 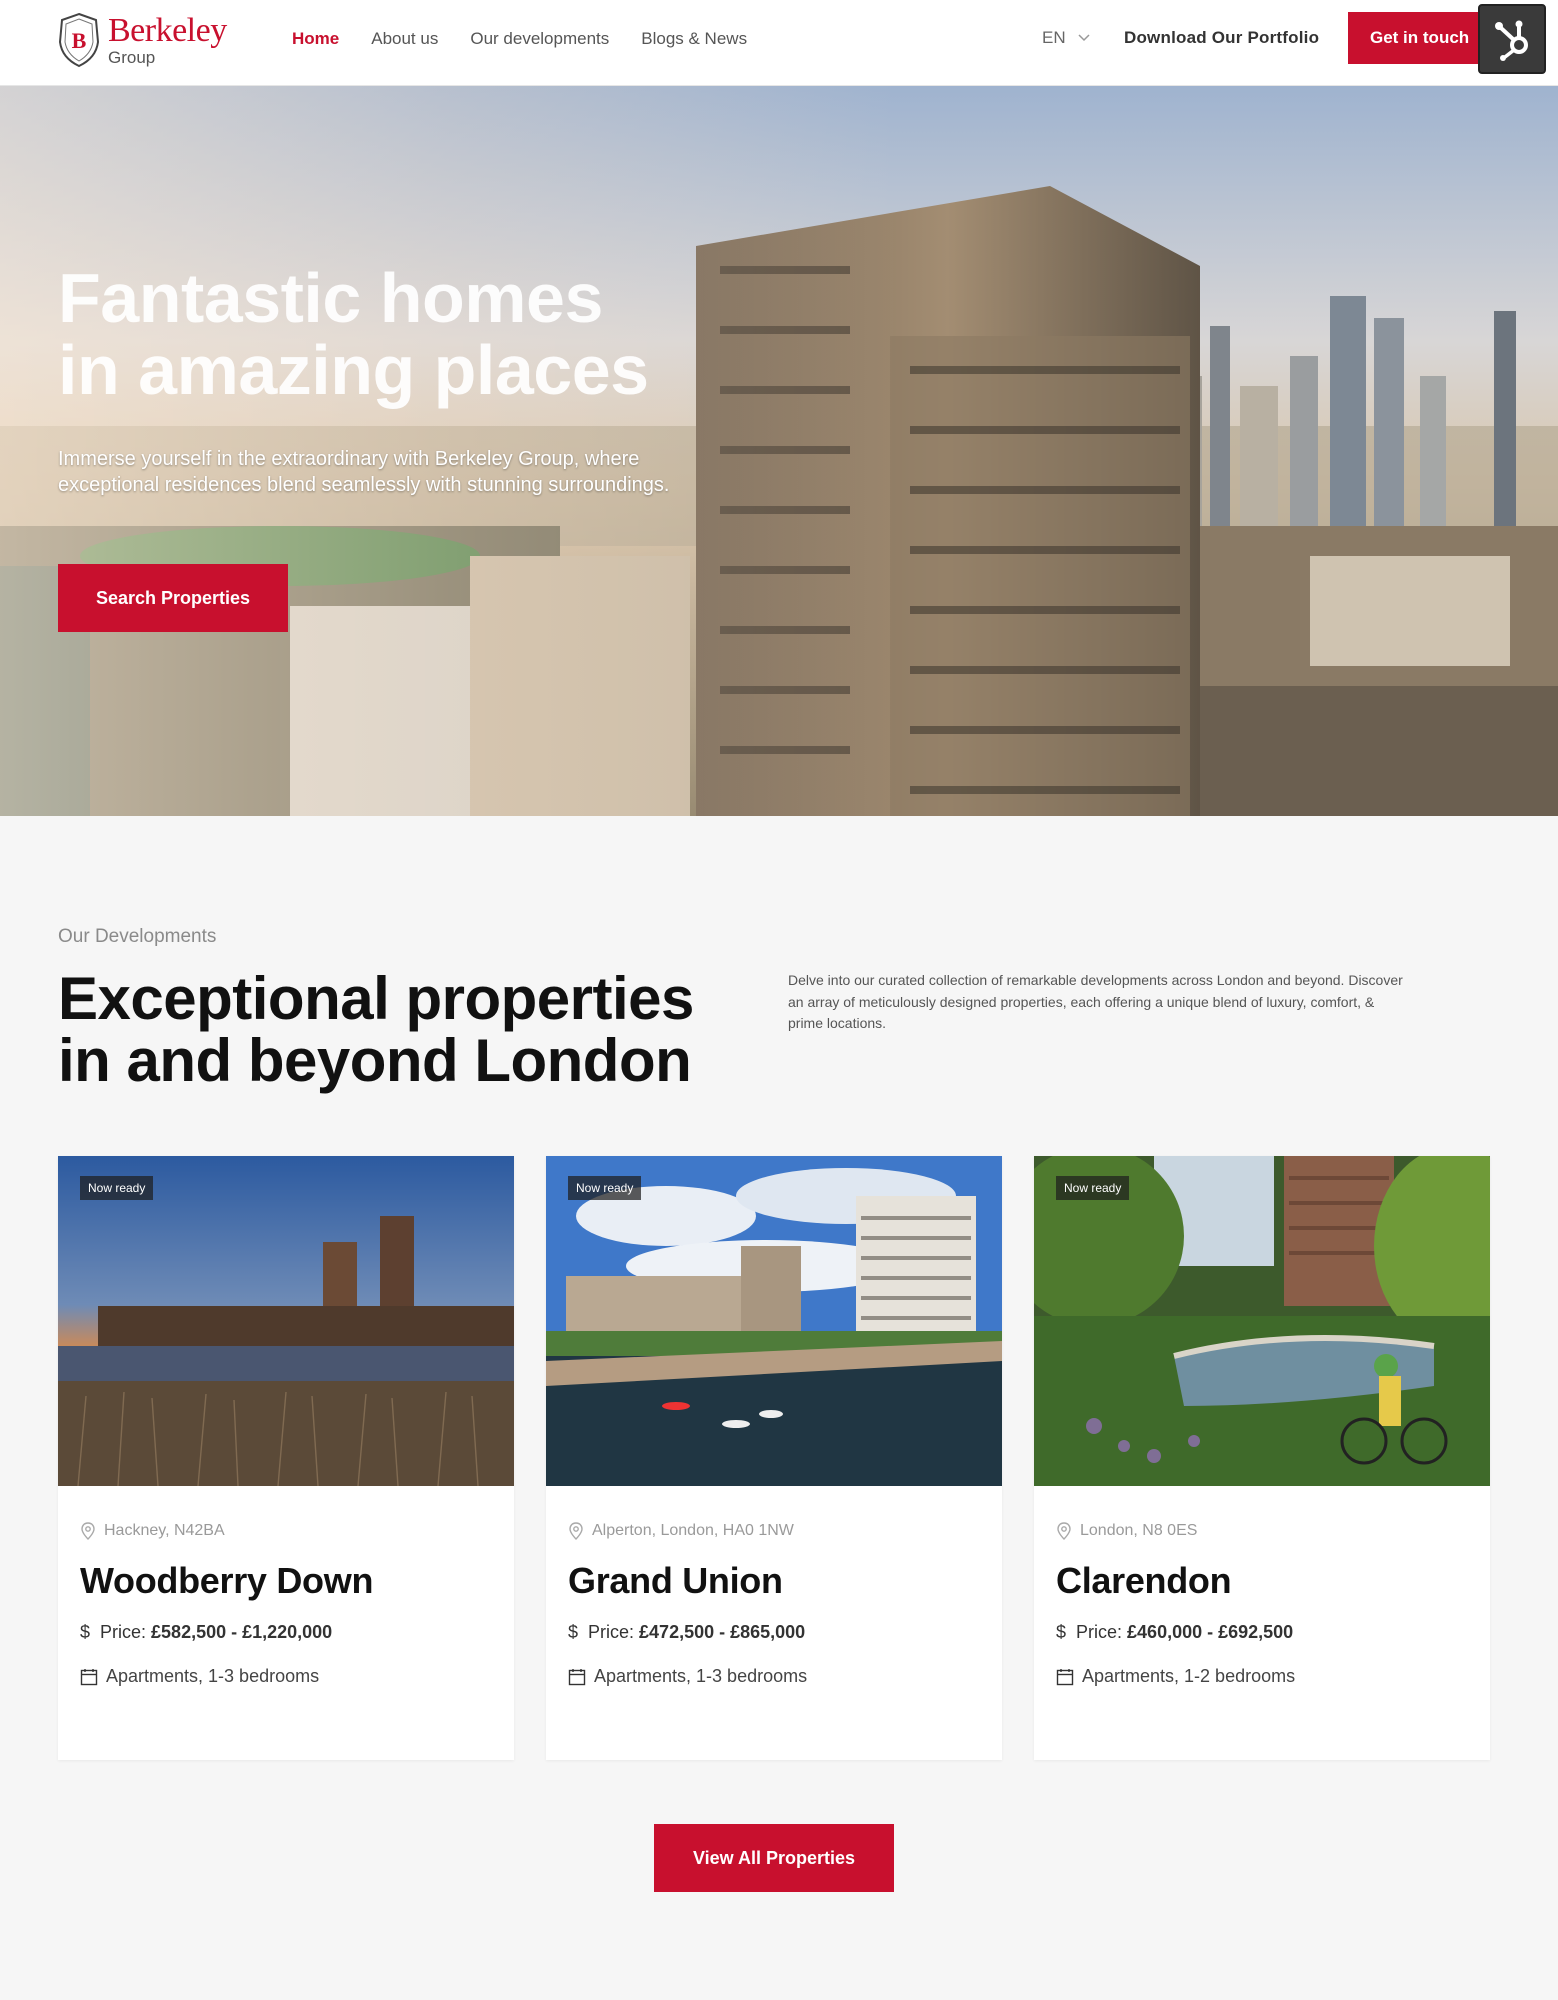 I want to click on location-text: Hackney, N42BA, so click(x=164, y=1530).